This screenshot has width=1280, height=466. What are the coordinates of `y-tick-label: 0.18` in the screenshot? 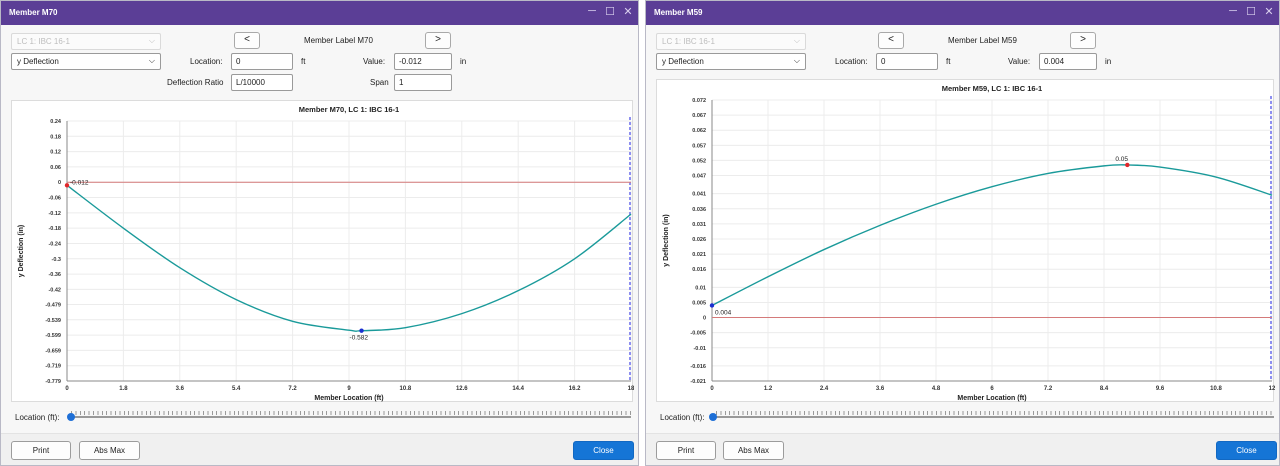 It's located at (55, 137).